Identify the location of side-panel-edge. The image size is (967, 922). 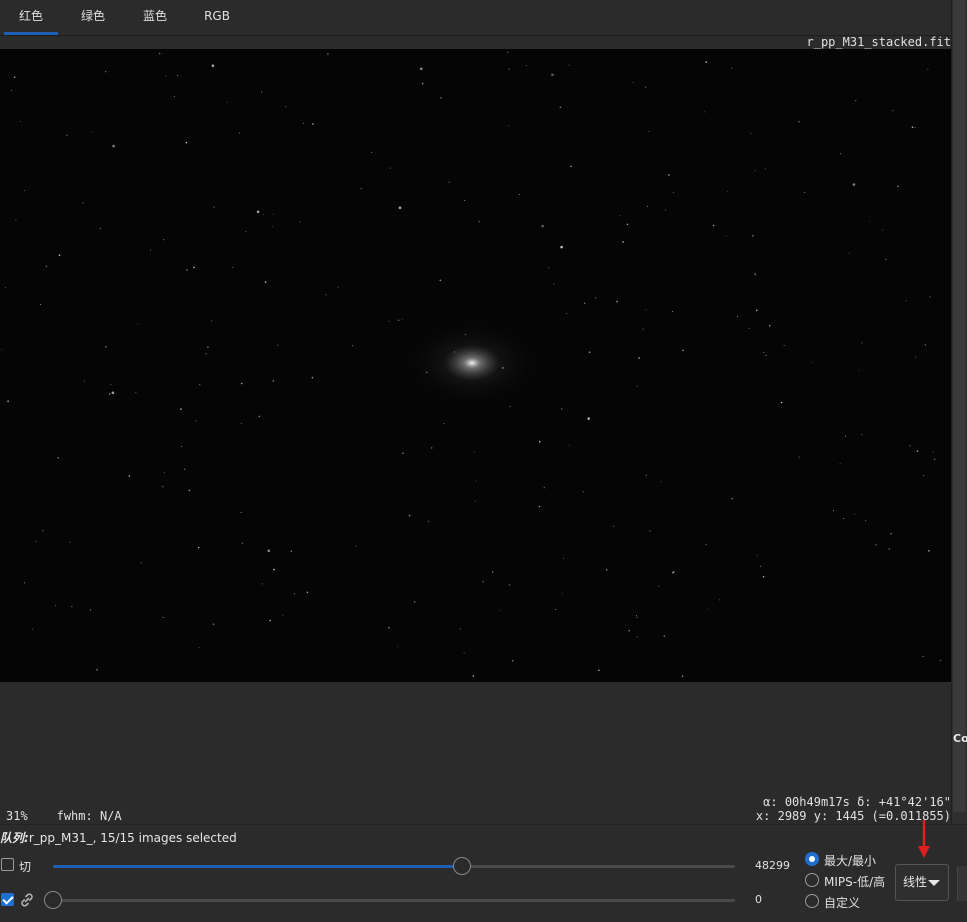
(959, 460).